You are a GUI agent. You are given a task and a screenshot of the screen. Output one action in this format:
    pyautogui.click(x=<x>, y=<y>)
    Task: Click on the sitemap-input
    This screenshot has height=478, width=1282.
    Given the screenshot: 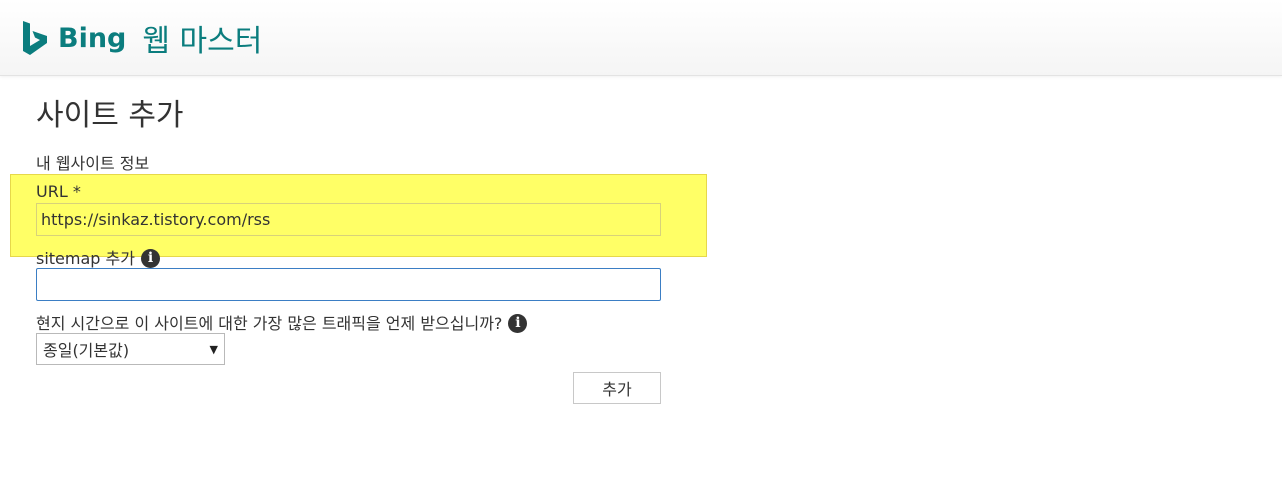 What is the action you would take?
    pyautogui.click(x=348, y=284)
    